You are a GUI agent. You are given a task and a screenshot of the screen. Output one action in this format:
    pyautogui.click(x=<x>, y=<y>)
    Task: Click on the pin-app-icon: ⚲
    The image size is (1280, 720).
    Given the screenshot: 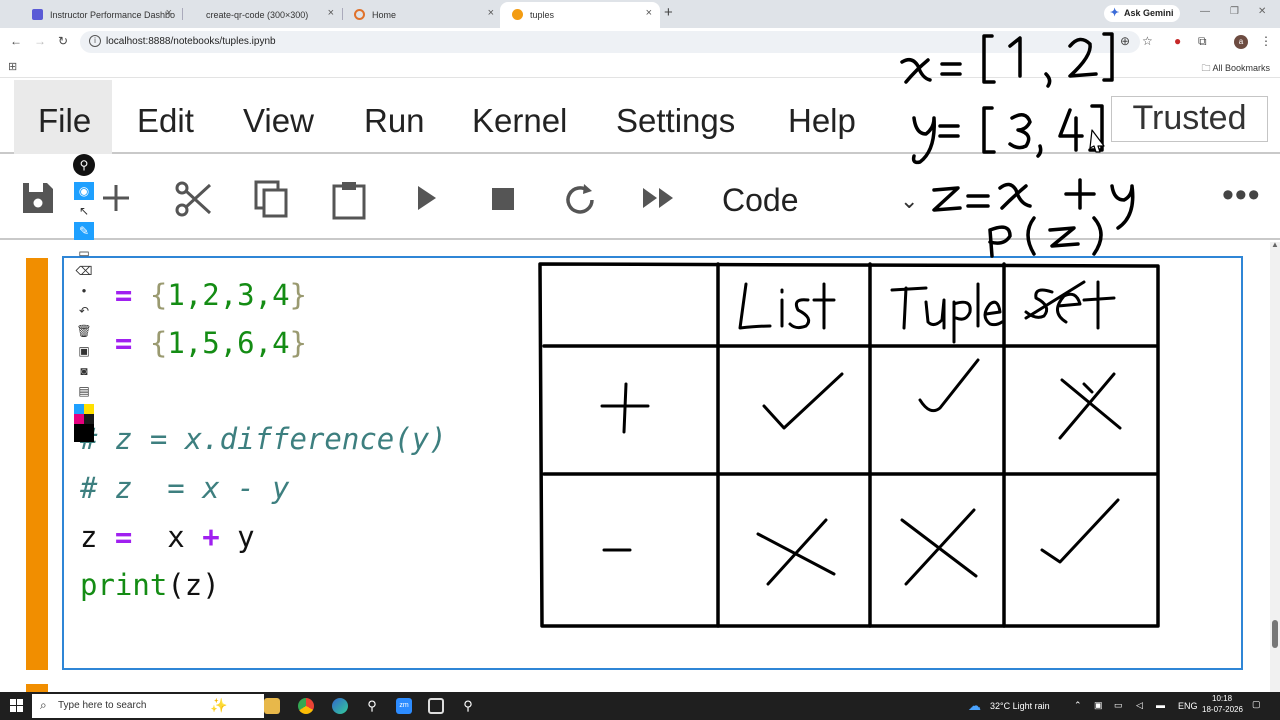 What is the action you would take?
    pyautogui.click(x=372, y=706)
    